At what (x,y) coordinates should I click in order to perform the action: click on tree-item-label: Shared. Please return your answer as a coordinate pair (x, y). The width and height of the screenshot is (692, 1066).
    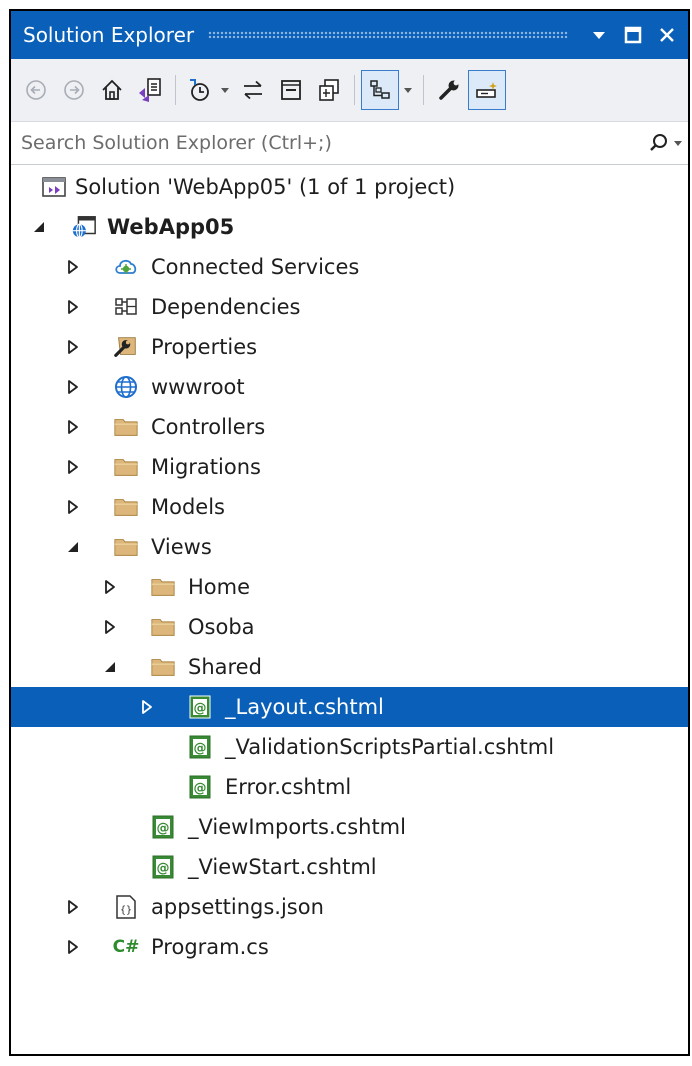
    Looking at the image, I should click on (225, 667).